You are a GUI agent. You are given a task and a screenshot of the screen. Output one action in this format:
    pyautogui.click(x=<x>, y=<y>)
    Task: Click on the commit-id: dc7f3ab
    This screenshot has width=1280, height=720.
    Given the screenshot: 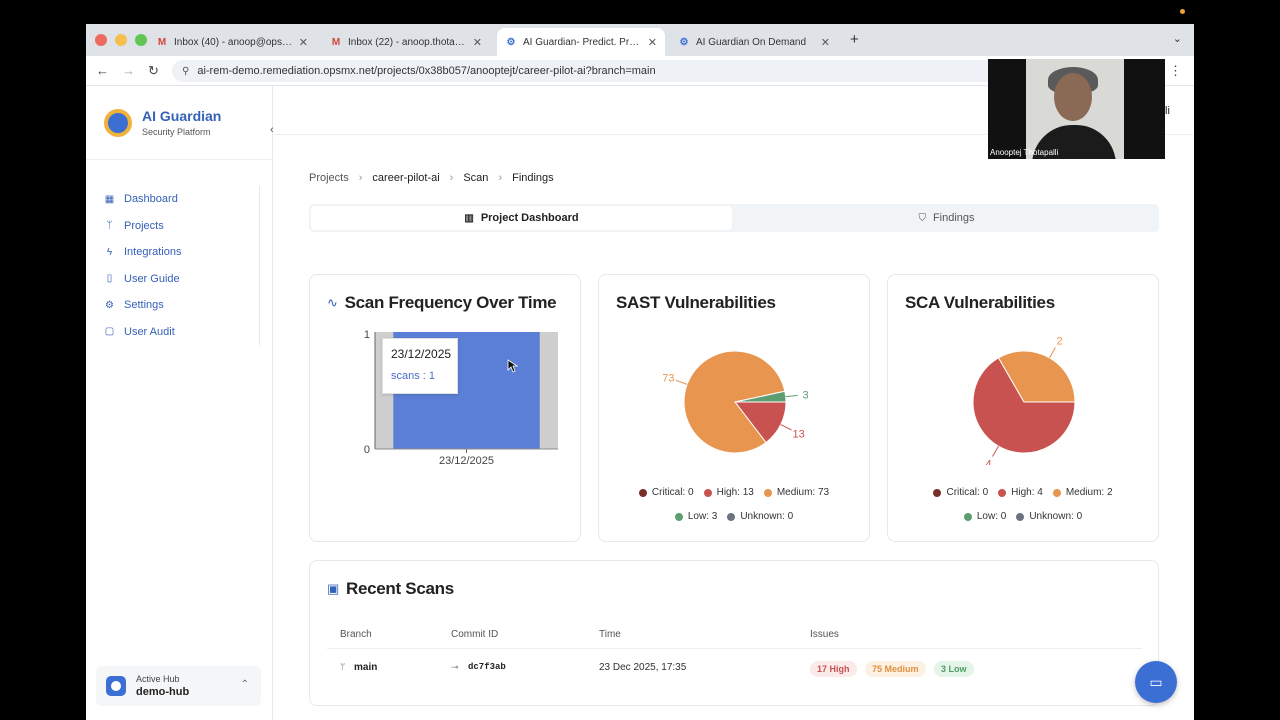 What is the action you would take?
    pyautogui.click(x=487, y=667)
    